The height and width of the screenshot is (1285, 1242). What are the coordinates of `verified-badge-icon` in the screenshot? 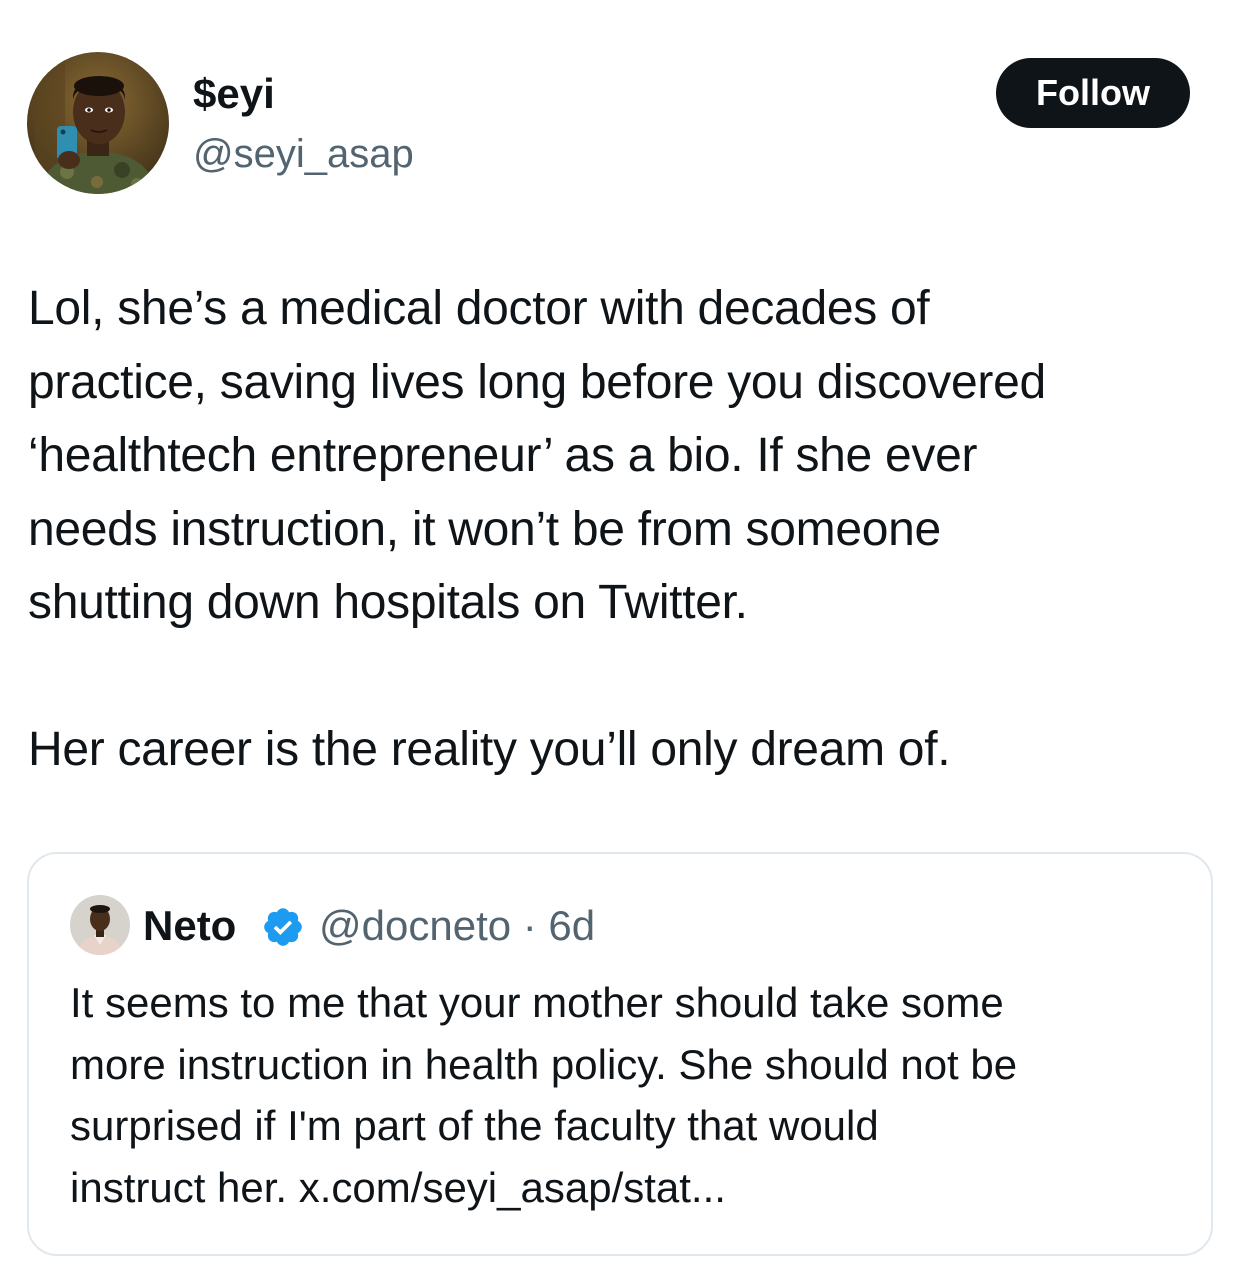 It's located at (283, 927).